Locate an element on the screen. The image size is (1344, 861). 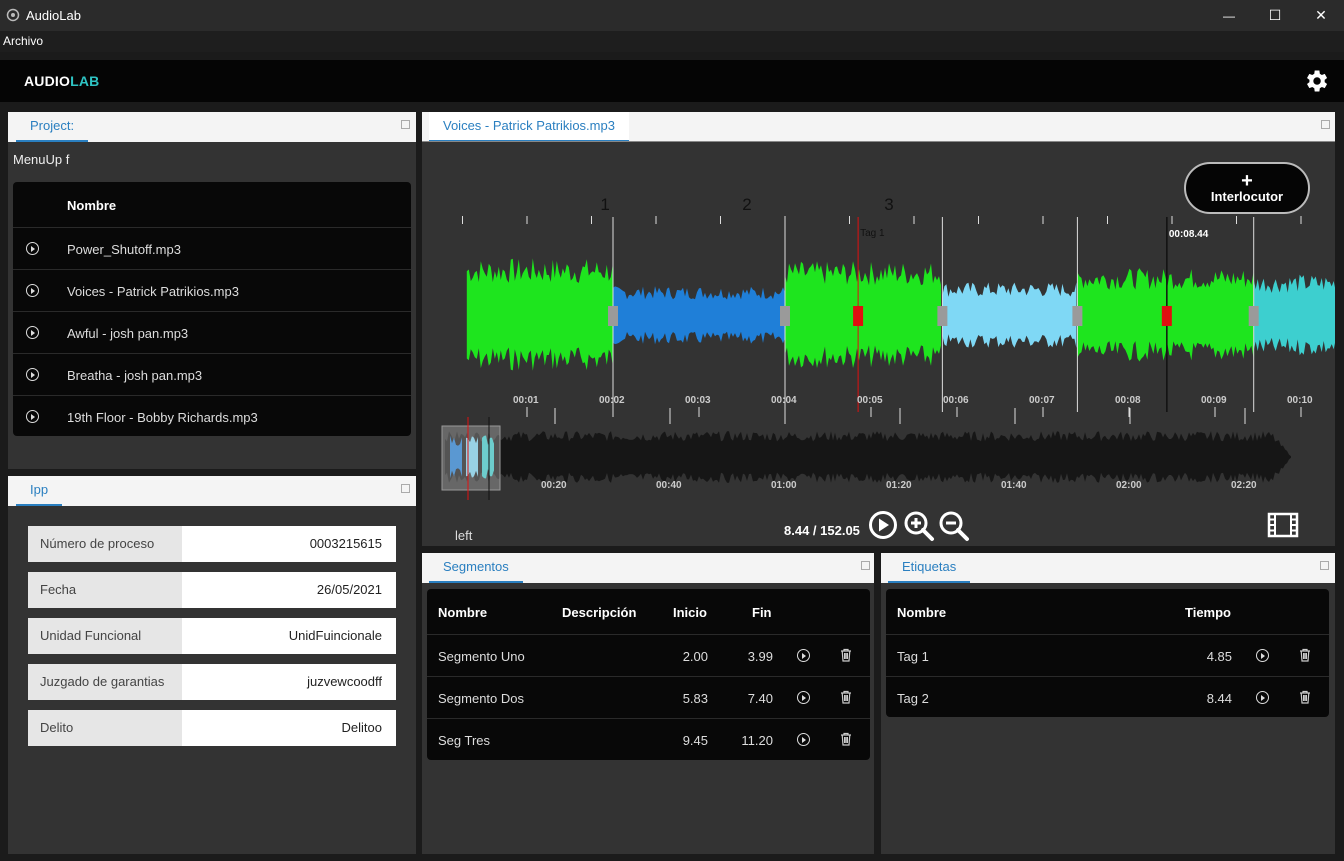
tag-name: Tag 1 is located at coordinates (913, 656).